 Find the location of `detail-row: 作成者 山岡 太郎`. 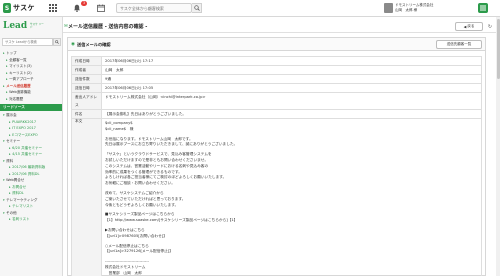

detail-row: 作成者 山岡 太郎 is located at coordinates (276, 70).